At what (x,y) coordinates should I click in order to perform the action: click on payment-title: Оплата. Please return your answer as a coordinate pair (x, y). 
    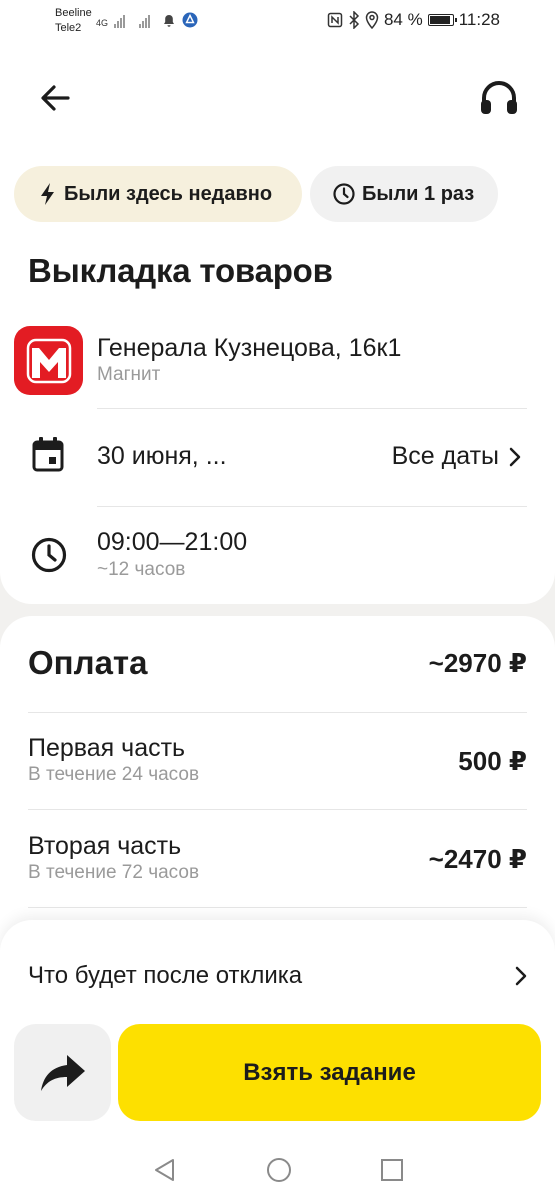
    Looking at the image, I should click on (88, 662).